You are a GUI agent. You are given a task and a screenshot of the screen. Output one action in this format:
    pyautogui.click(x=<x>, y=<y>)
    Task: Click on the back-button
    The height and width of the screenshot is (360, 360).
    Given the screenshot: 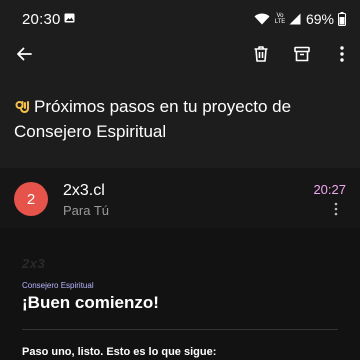 What is the action you would take?
    pyautogui.click(x=24, y=54)
    